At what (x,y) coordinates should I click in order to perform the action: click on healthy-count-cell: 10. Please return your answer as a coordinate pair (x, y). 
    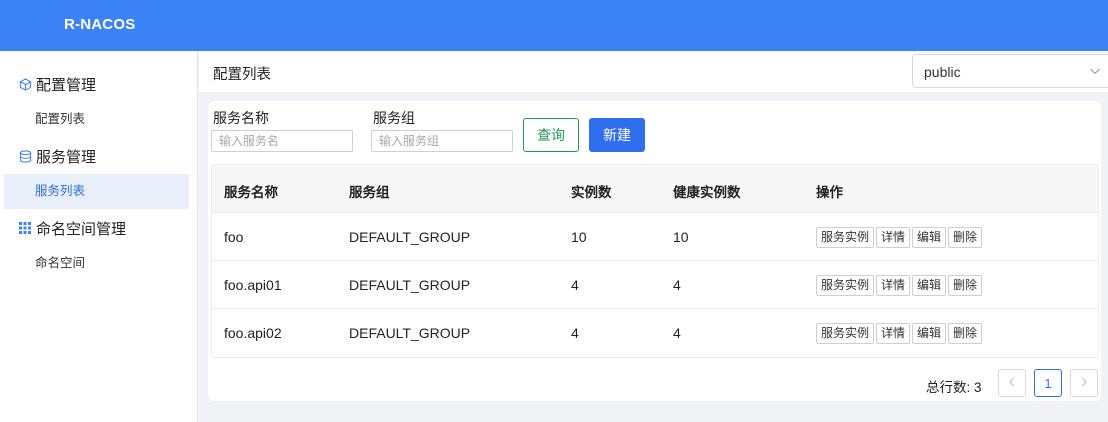
    Looking at the image, I should click on (681, 237).